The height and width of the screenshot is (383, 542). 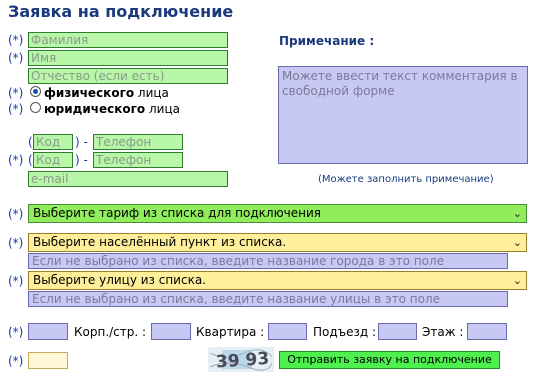 I want to click on individual-radio, so click(x=35, y=91).